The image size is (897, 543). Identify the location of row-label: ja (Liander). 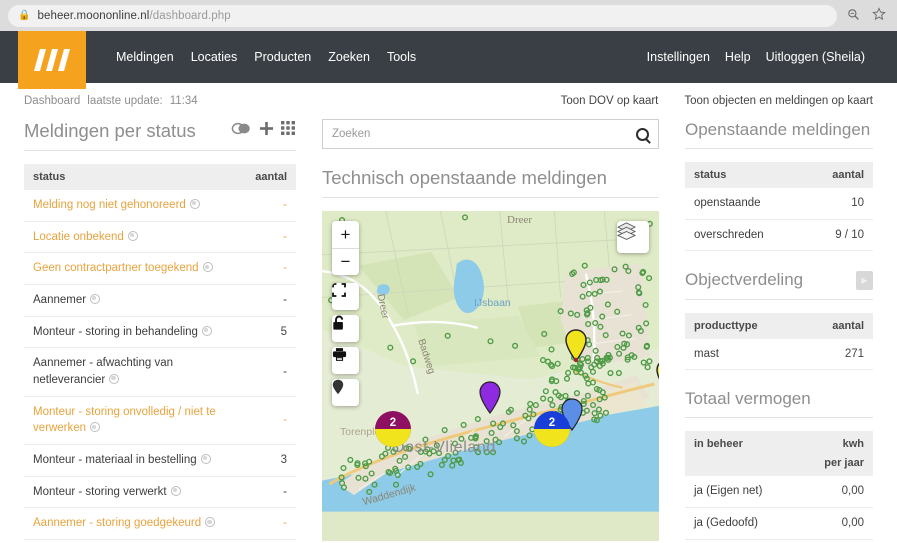
(741, 541).